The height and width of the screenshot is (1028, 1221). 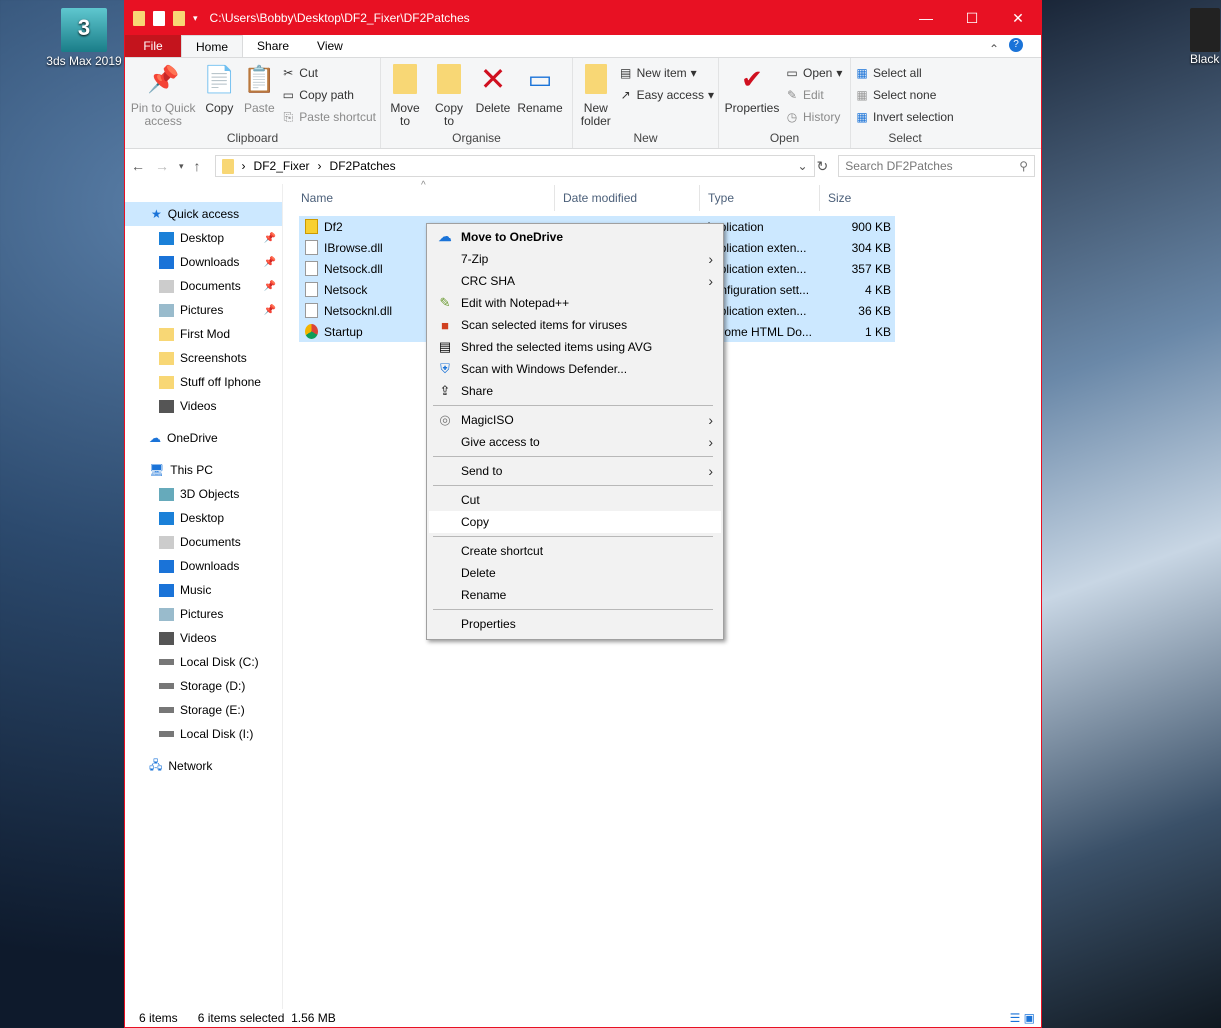 I want to click on nav-this-pc: 🖥 This PC, so click(x=203, y=470).